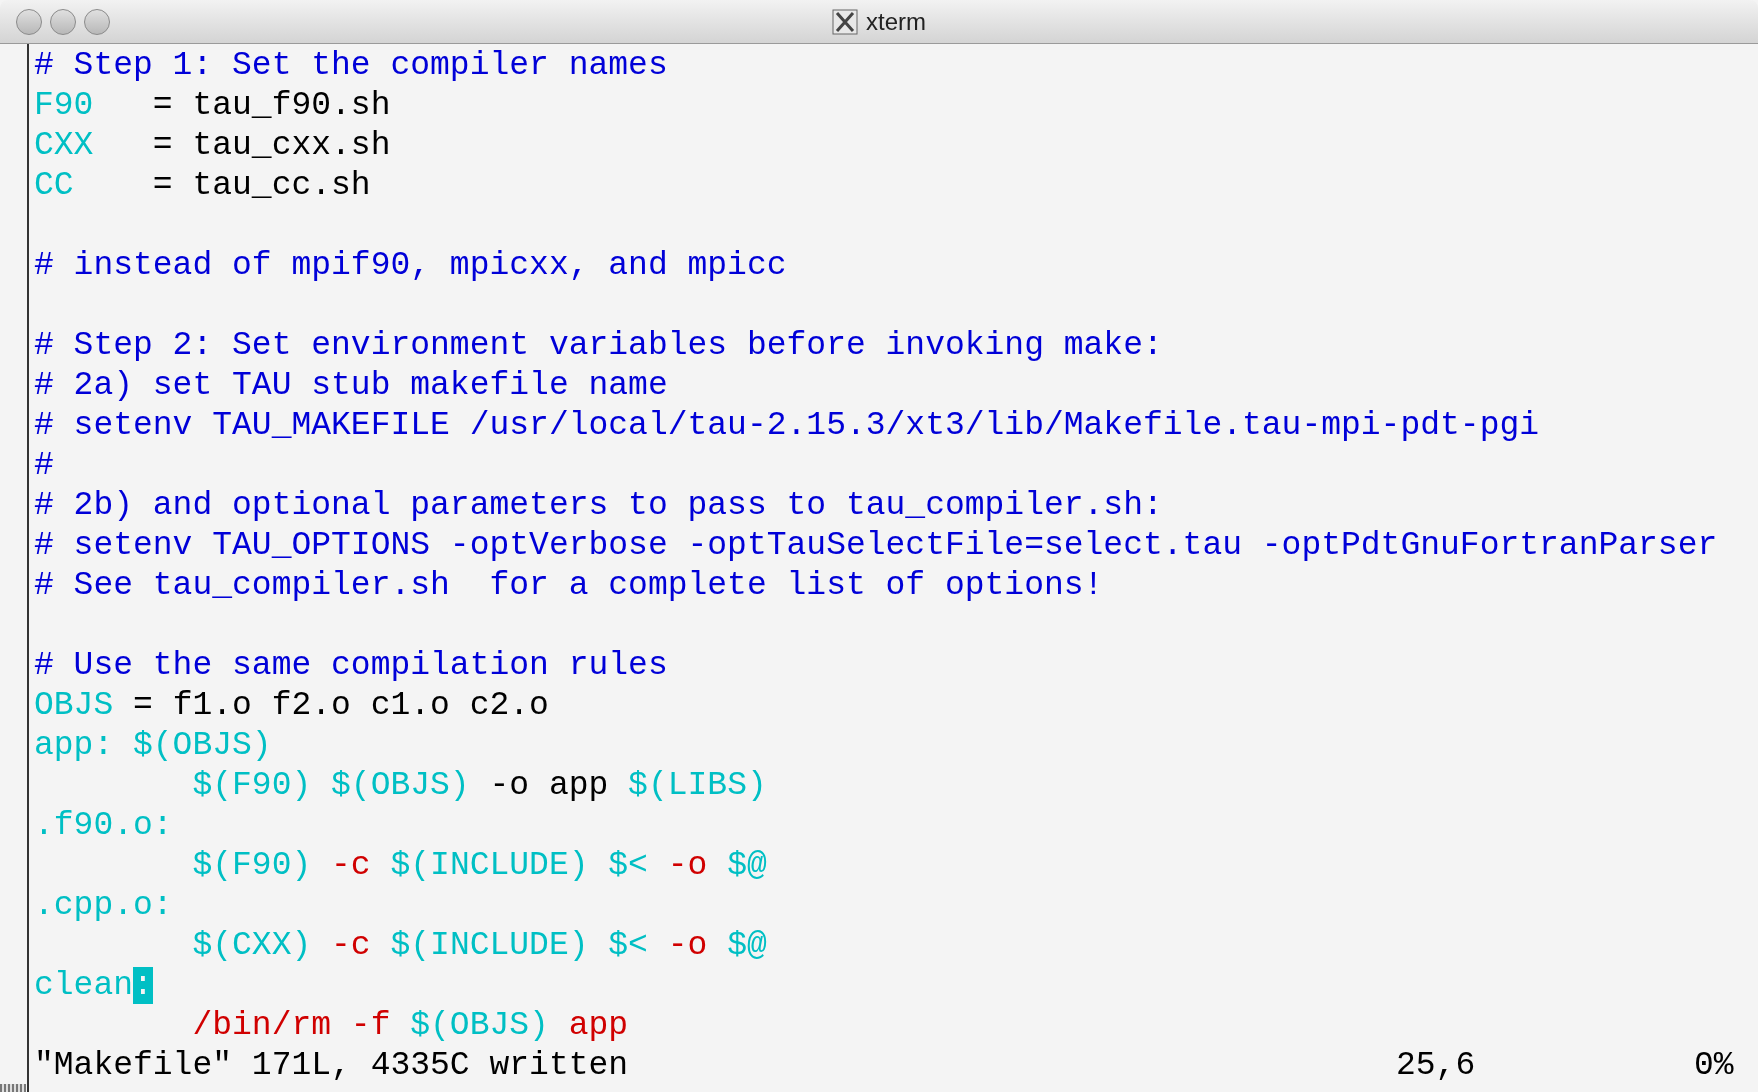 This screenshot has width=1758, height=1092. I want to click on code-line: $(F90) $(OBJS) -o app $(LIBS), so click(479, 786).